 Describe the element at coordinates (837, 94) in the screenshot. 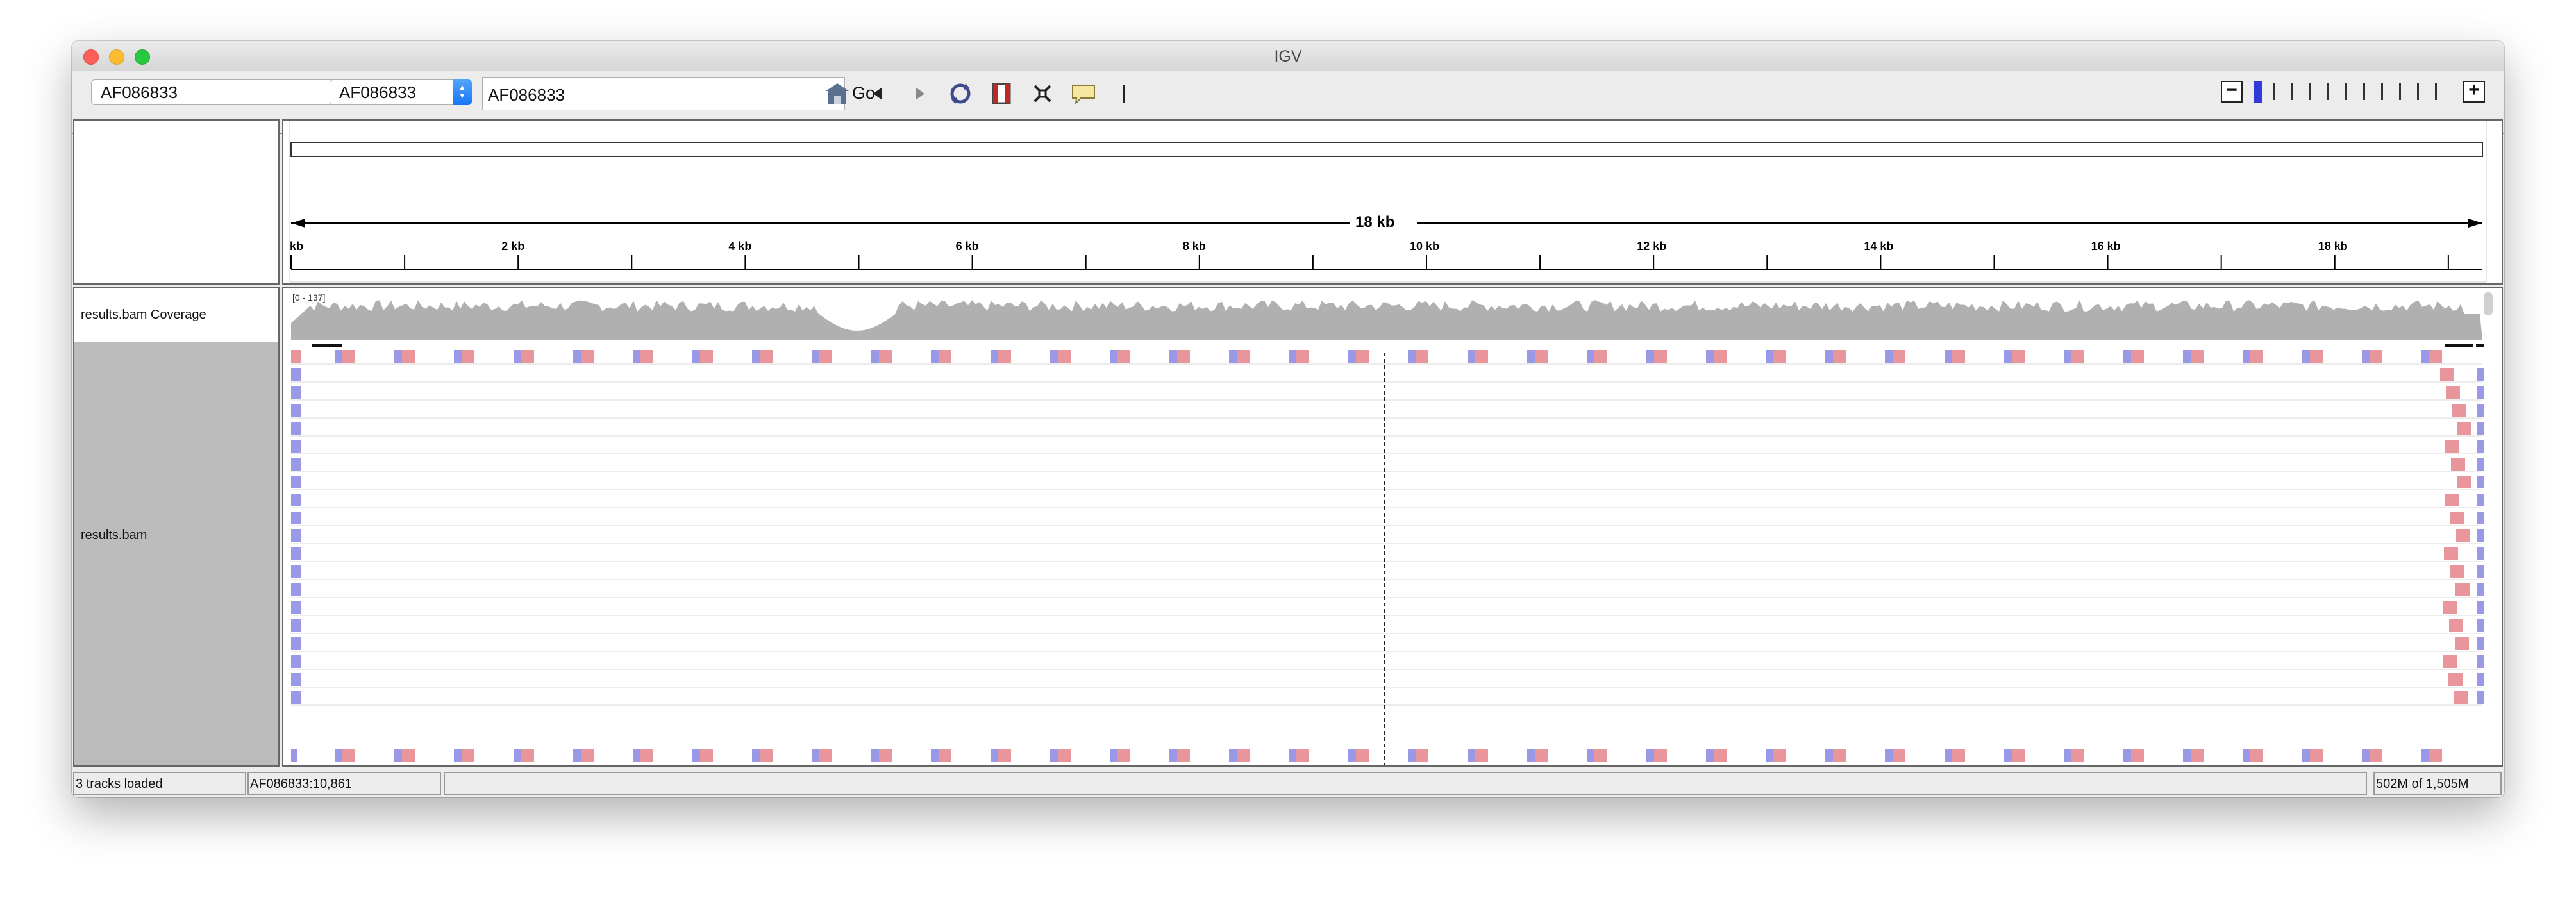

I see `home-icon` at that location.